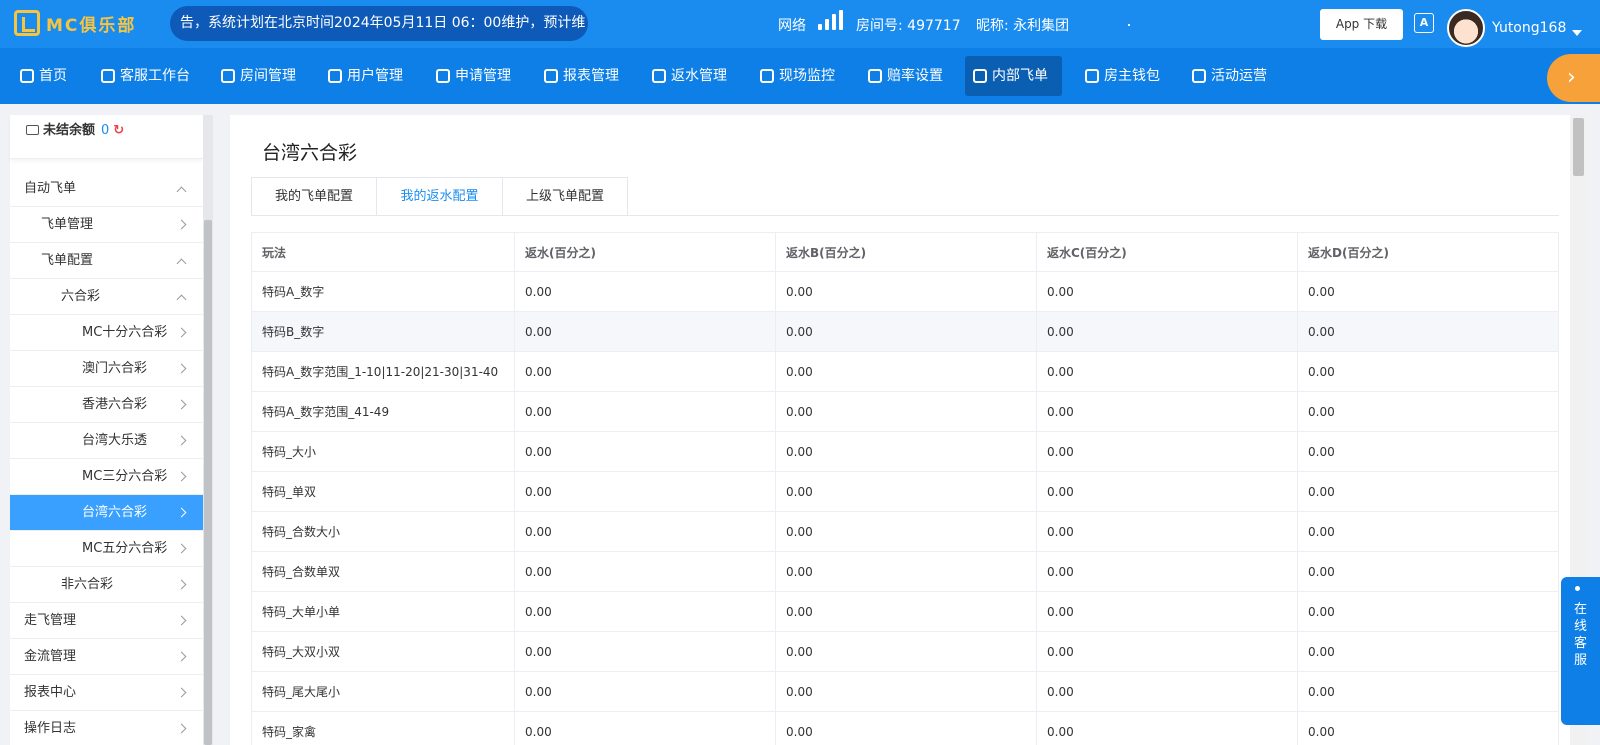  I want to click on nav-activity-ops: 活动运营, so click(1229, 76).